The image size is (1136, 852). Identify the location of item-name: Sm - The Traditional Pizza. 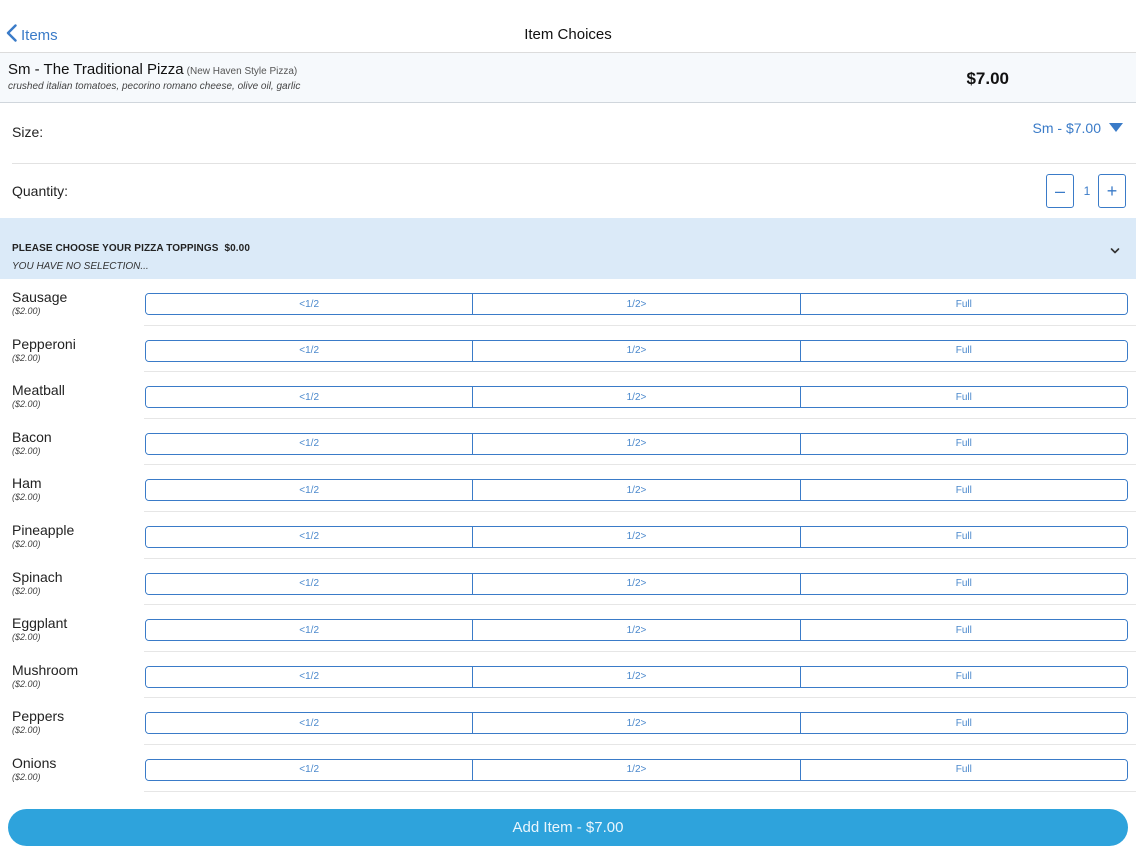
(96, 69).